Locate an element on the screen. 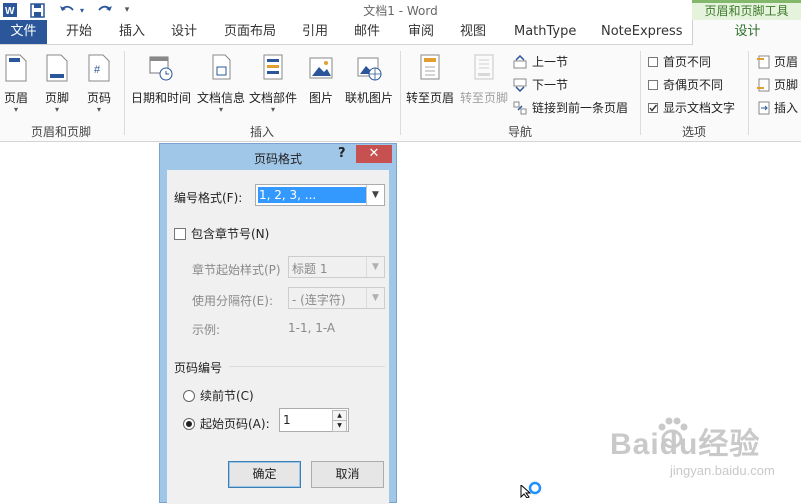  previous-section-button: 上一节 is located at coordinates (540, 61).